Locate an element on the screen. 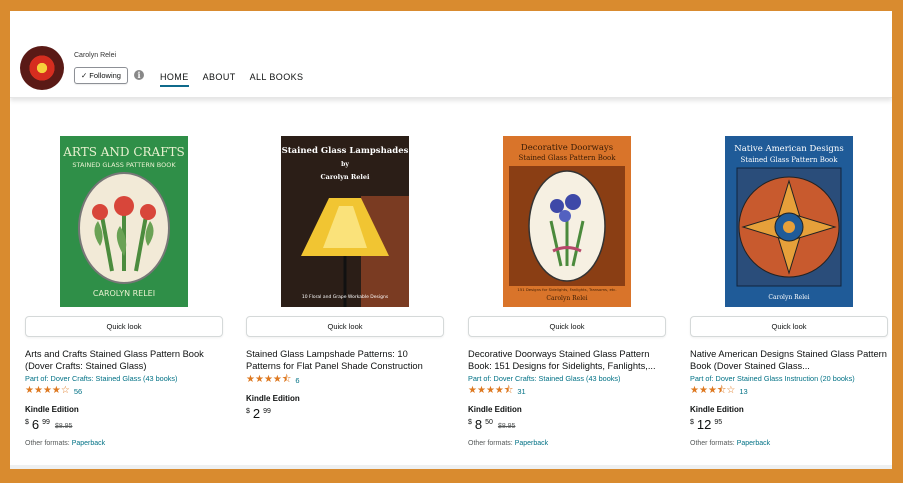 Image resolution: width=903 pixels, height=483 pixels. cover-footer: 10 Floral and Grape Workable Designs is located at coordinates (345, 297).